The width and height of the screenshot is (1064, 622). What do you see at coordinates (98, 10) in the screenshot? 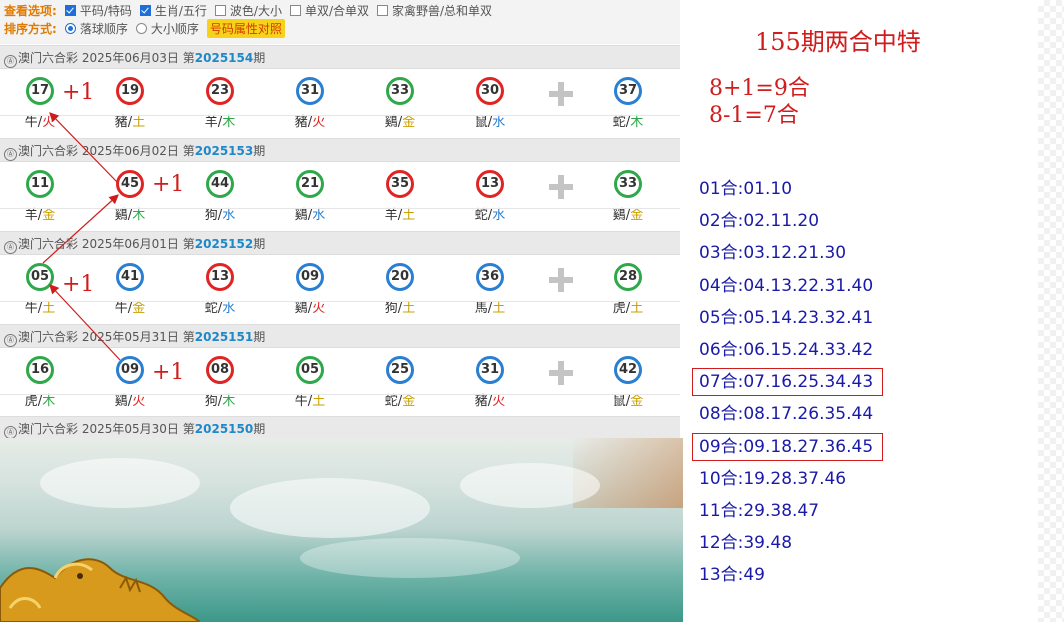
I see `view-checkbox-0: 平码/特码` at bounding box center [98, 10].